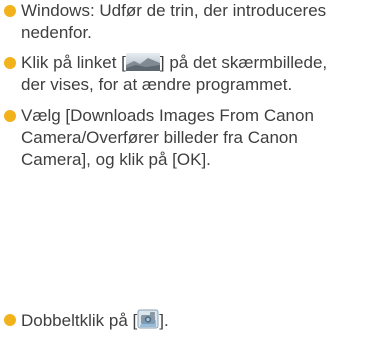  Describe the element at coordinates (164, 320) in the screenshot. I see `instruction-text: ].` at that location.